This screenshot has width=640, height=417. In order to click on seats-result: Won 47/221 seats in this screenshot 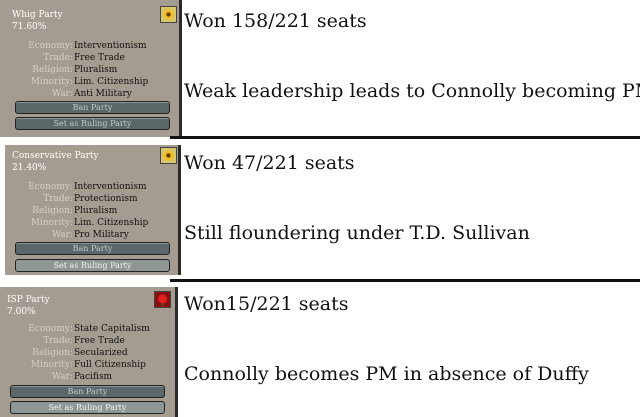, I will do `click(269, 163)`.